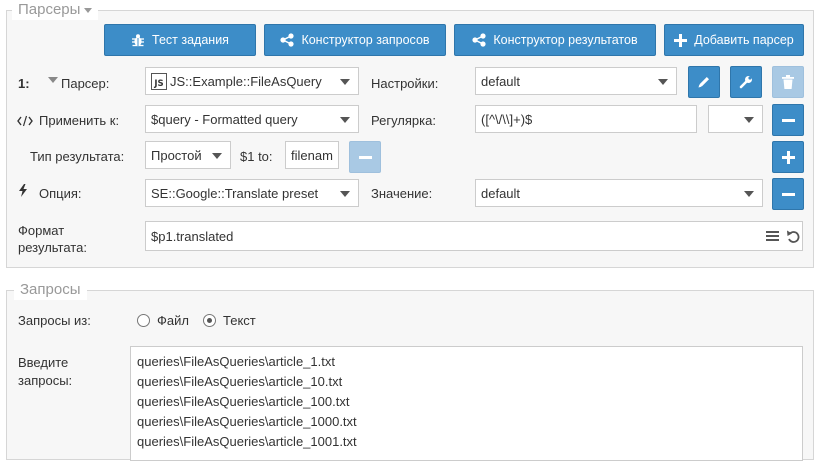 The image size is (819, 461). I want to click on parsers-legend: Парсеры, so click(55, 10).